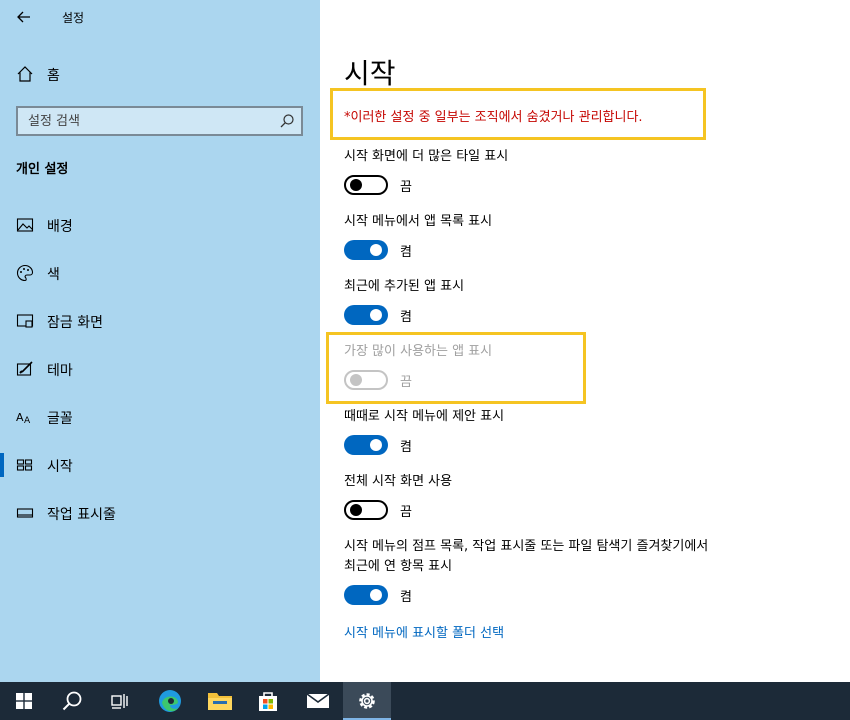  What do you see at coordinates (160, 417) in the screenshot?
I see `sidebar-item-fonts: AA 글꼴` at bounding box center [160, 417].